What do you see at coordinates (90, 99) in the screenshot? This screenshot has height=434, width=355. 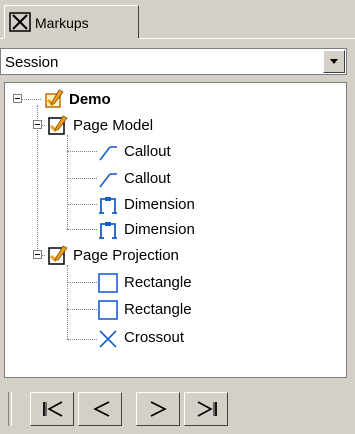 I see `tree-node-root: Demo` at bounding box center [90, 99].